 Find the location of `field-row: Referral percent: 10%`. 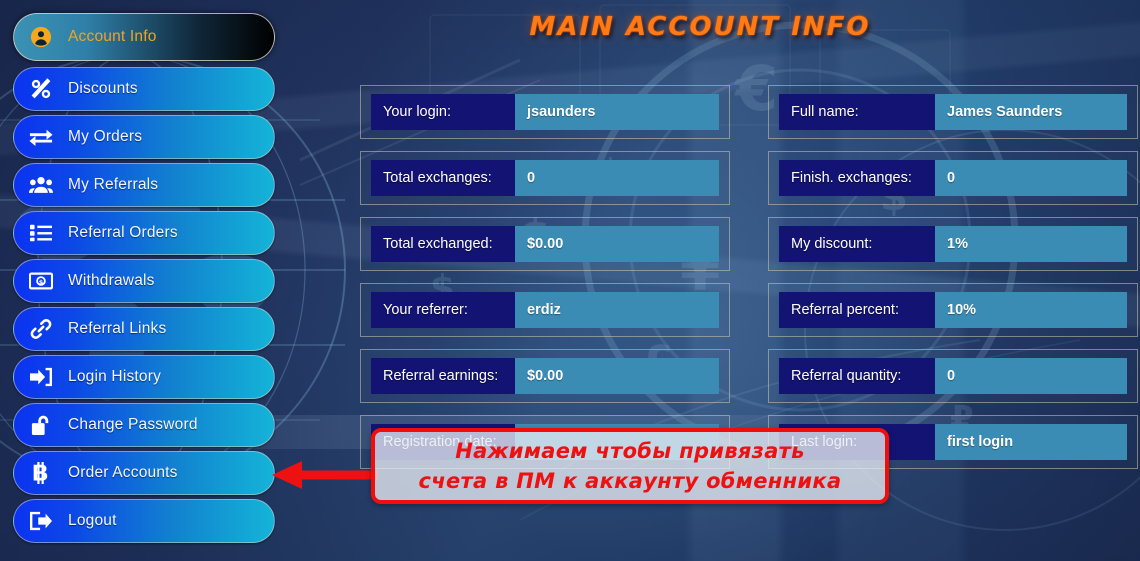

field-row: Referral percent: 10% is located at coordinates (953, 310).